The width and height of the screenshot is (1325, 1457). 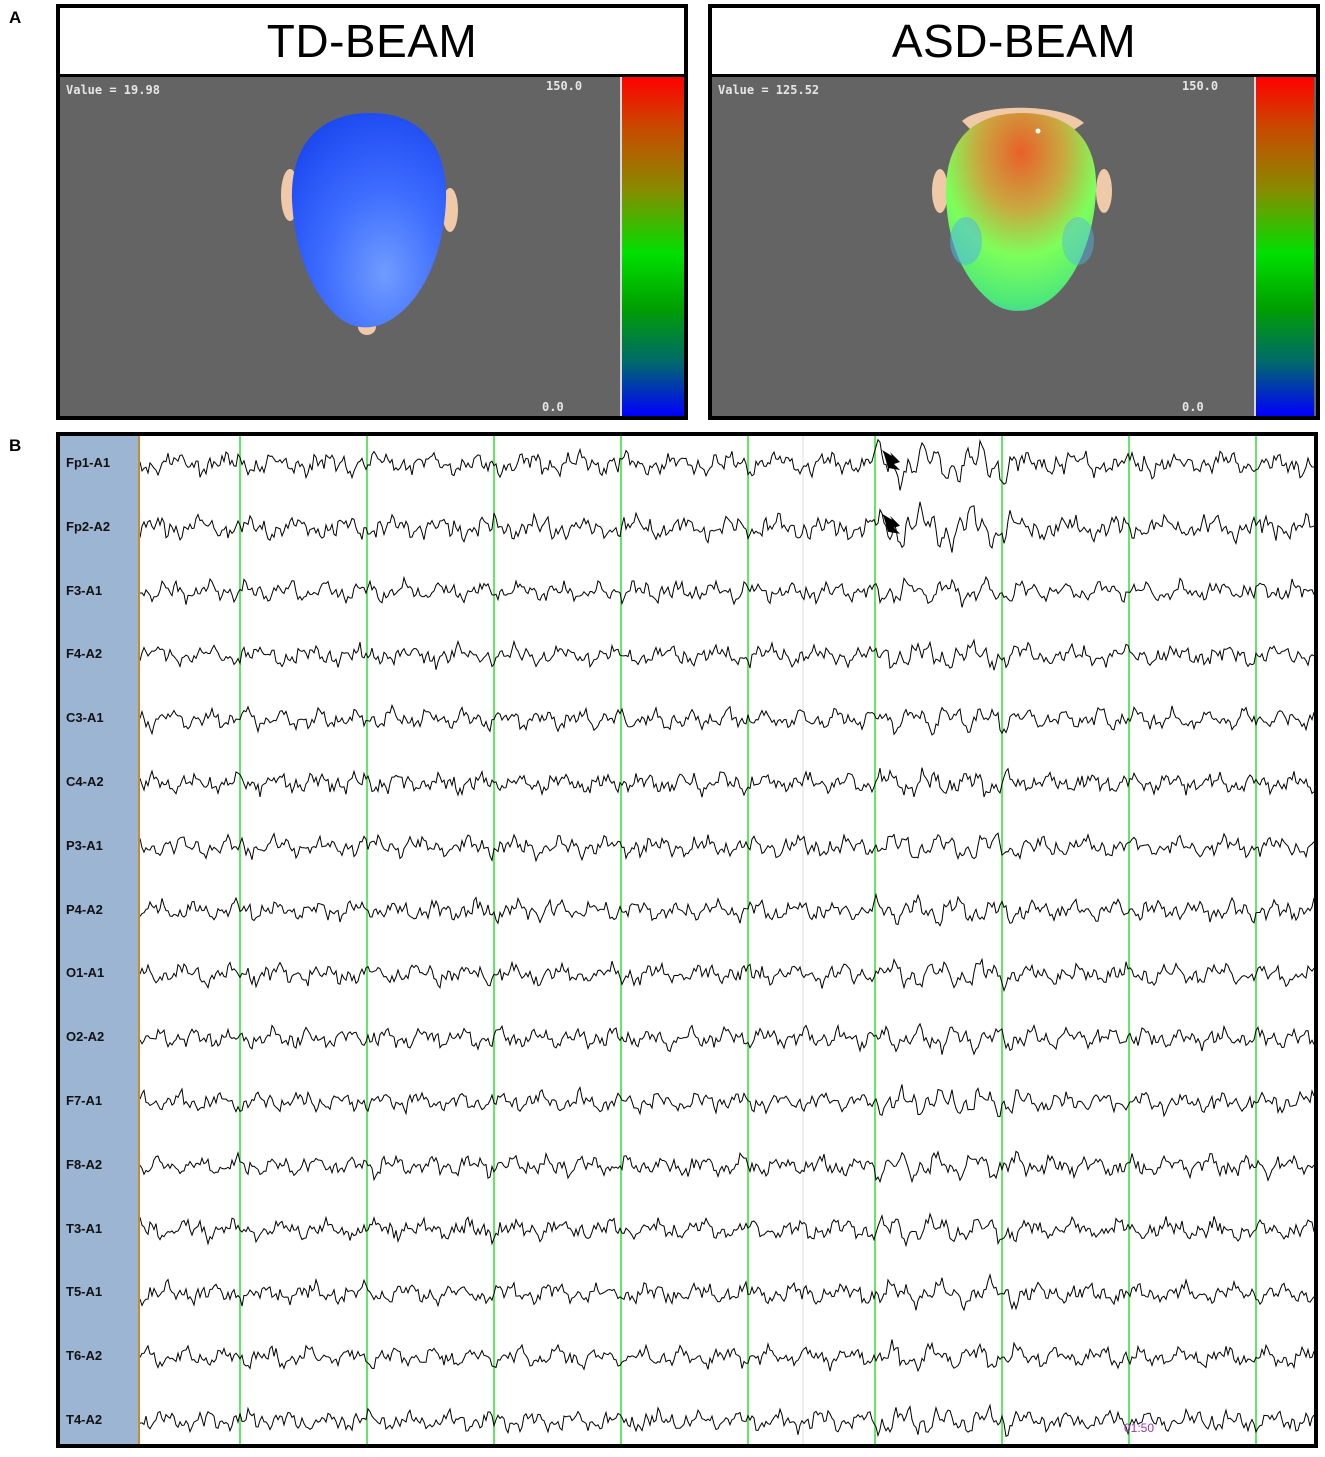 I want to click on td-head-shape, so click(x=369, y=220).